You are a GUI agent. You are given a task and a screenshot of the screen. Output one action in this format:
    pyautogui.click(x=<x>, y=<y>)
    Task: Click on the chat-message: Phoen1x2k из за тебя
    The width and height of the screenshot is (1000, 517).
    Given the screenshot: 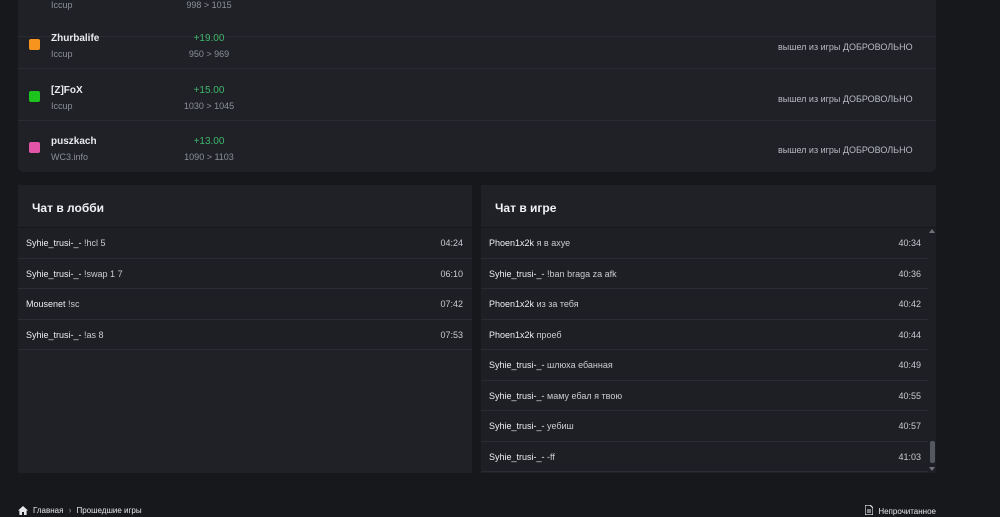 What is the action you would take?
    pyautogui.click(x=534, y=304)
    